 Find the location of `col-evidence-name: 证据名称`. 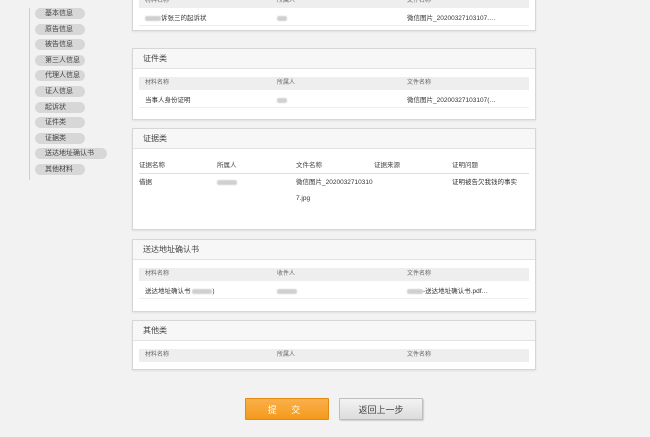

col-evidence-name: 证据名称 is located at coordinates (152, 165).